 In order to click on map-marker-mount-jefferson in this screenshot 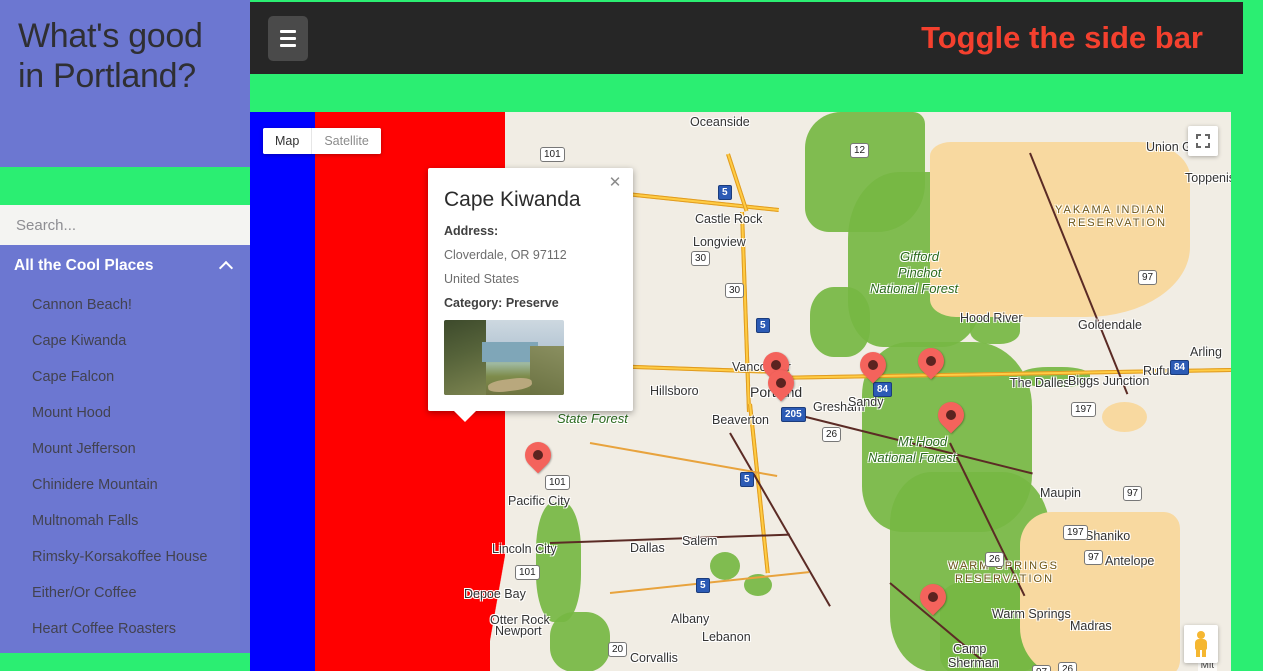, I will do `click(933, 600)`.